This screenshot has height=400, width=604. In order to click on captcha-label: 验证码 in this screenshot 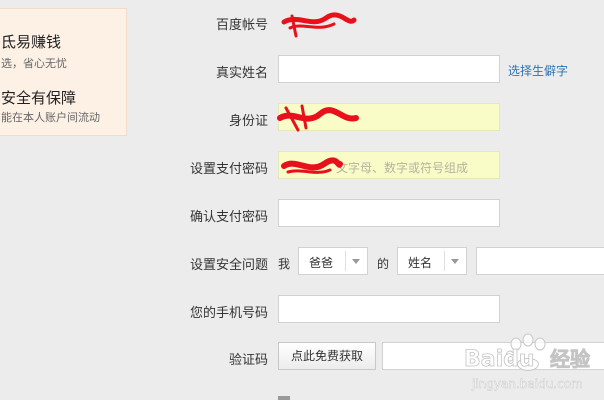, I will do `click(248, 360)`.